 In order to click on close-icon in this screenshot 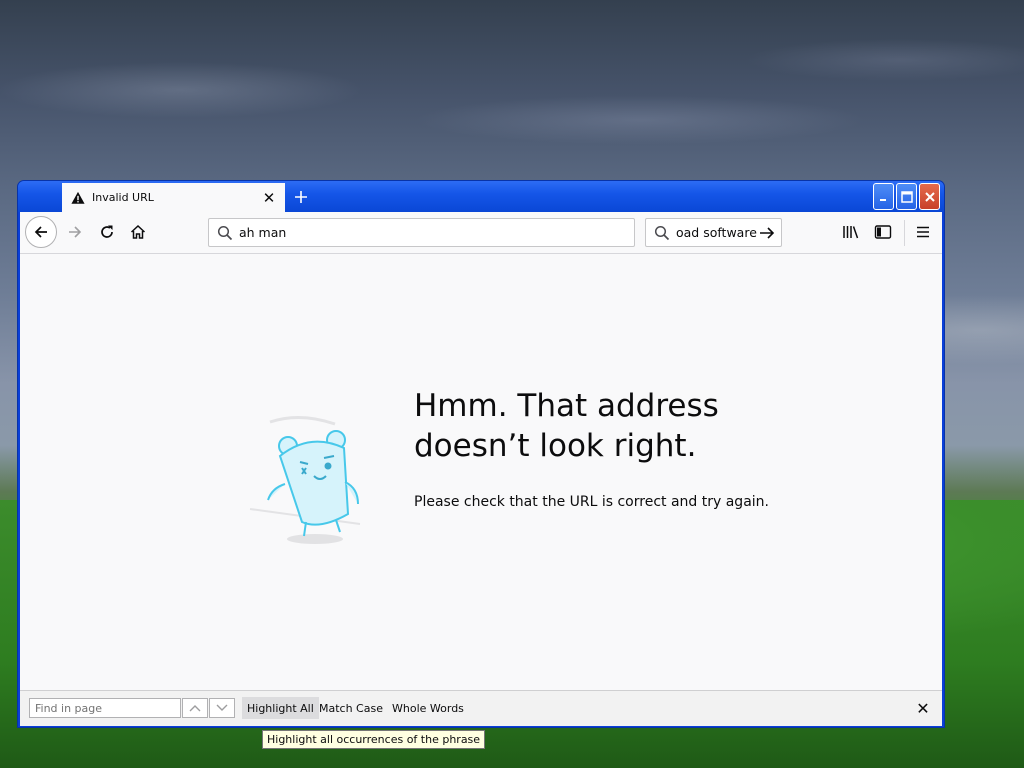, I will do `click(929, 196)`.